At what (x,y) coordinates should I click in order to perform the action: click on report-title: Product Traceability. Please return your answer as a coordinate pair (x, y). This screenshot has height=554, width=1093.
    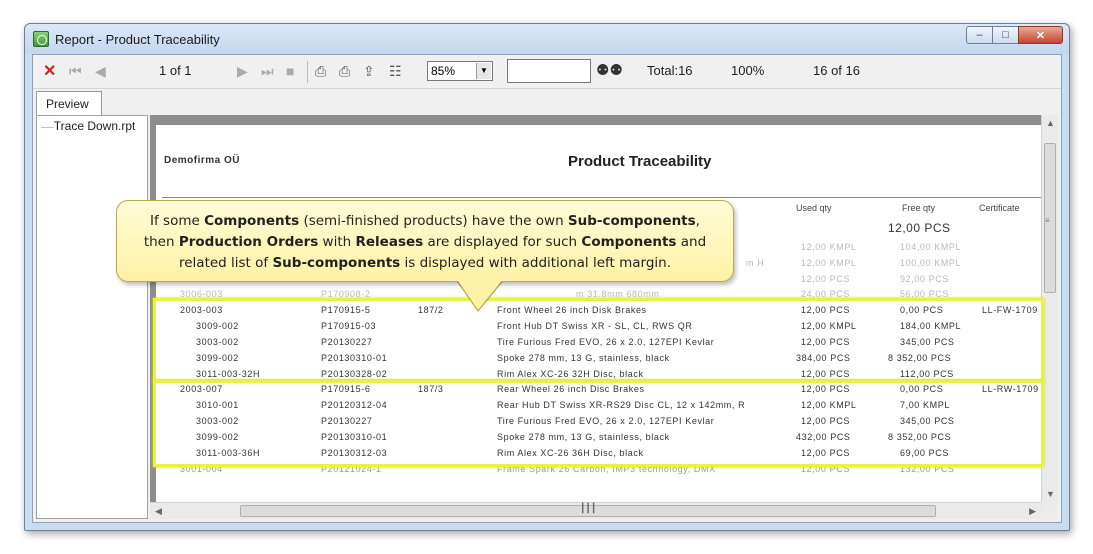
    Looking at the image, I should click on (640, 161).